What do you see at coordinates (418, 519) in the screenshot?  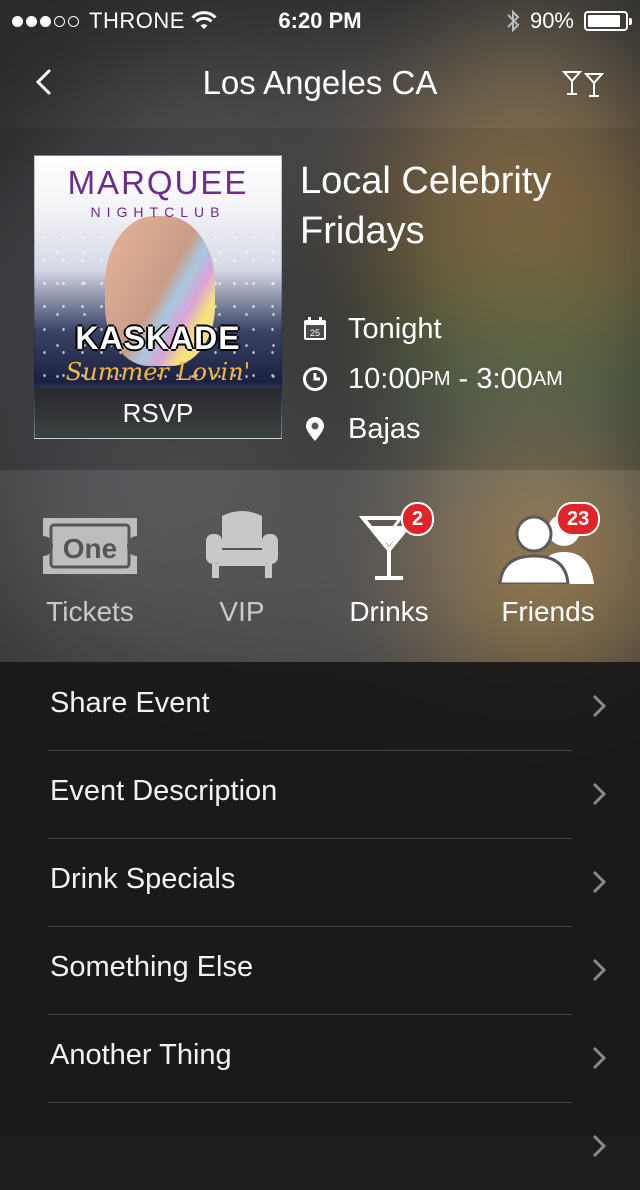 I see `drinks-badge: 2` at bounding box center [418, 519].